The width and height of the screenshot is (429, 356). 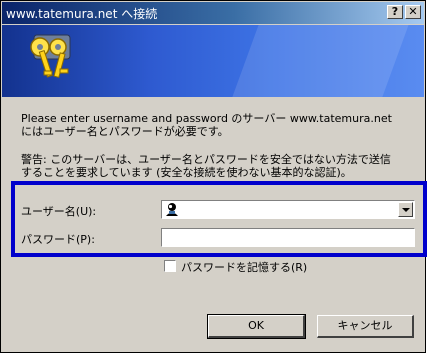 I want to click on title-bar: www.tatemura.net へ接続 ? ✕, so click(x=213, y=13).